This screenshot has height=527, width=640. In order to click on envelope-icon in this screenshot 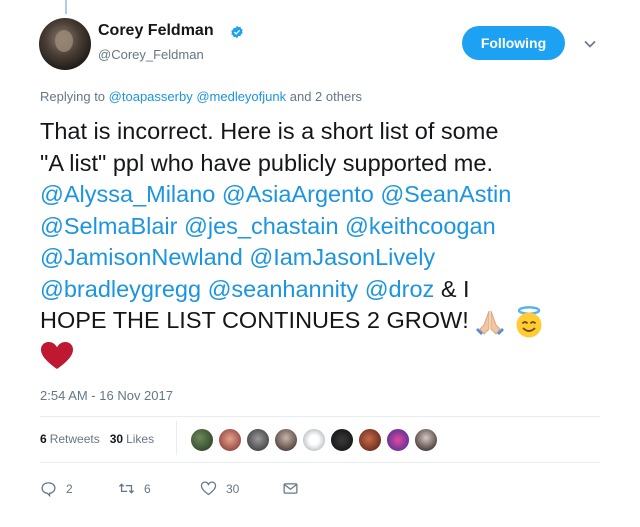, I will do `click(290, 488)`.